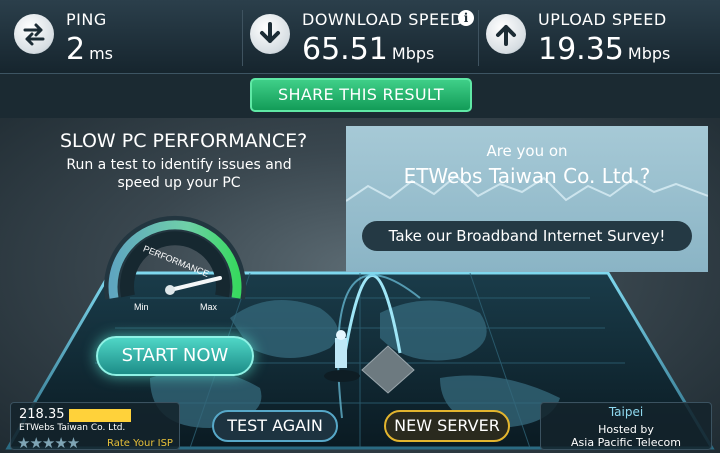  I want to click on download-value: 65.51 Mbps, so click(368, 49).